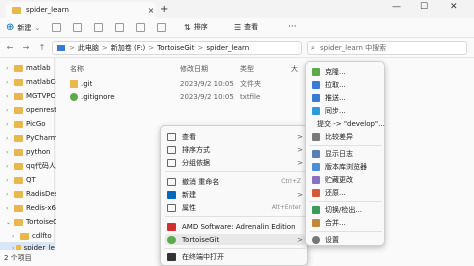 This screenshot has width=474, height=266. Describe the element at coordinates (396, 7) in the screenshot. I see `minimize-button: —` at that location.